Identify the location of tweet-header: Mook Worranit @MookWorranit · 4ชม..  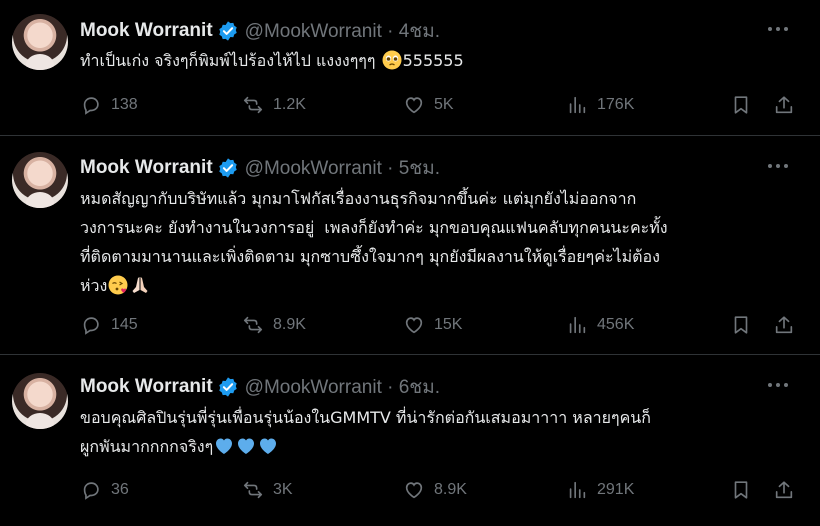
(260, 31).